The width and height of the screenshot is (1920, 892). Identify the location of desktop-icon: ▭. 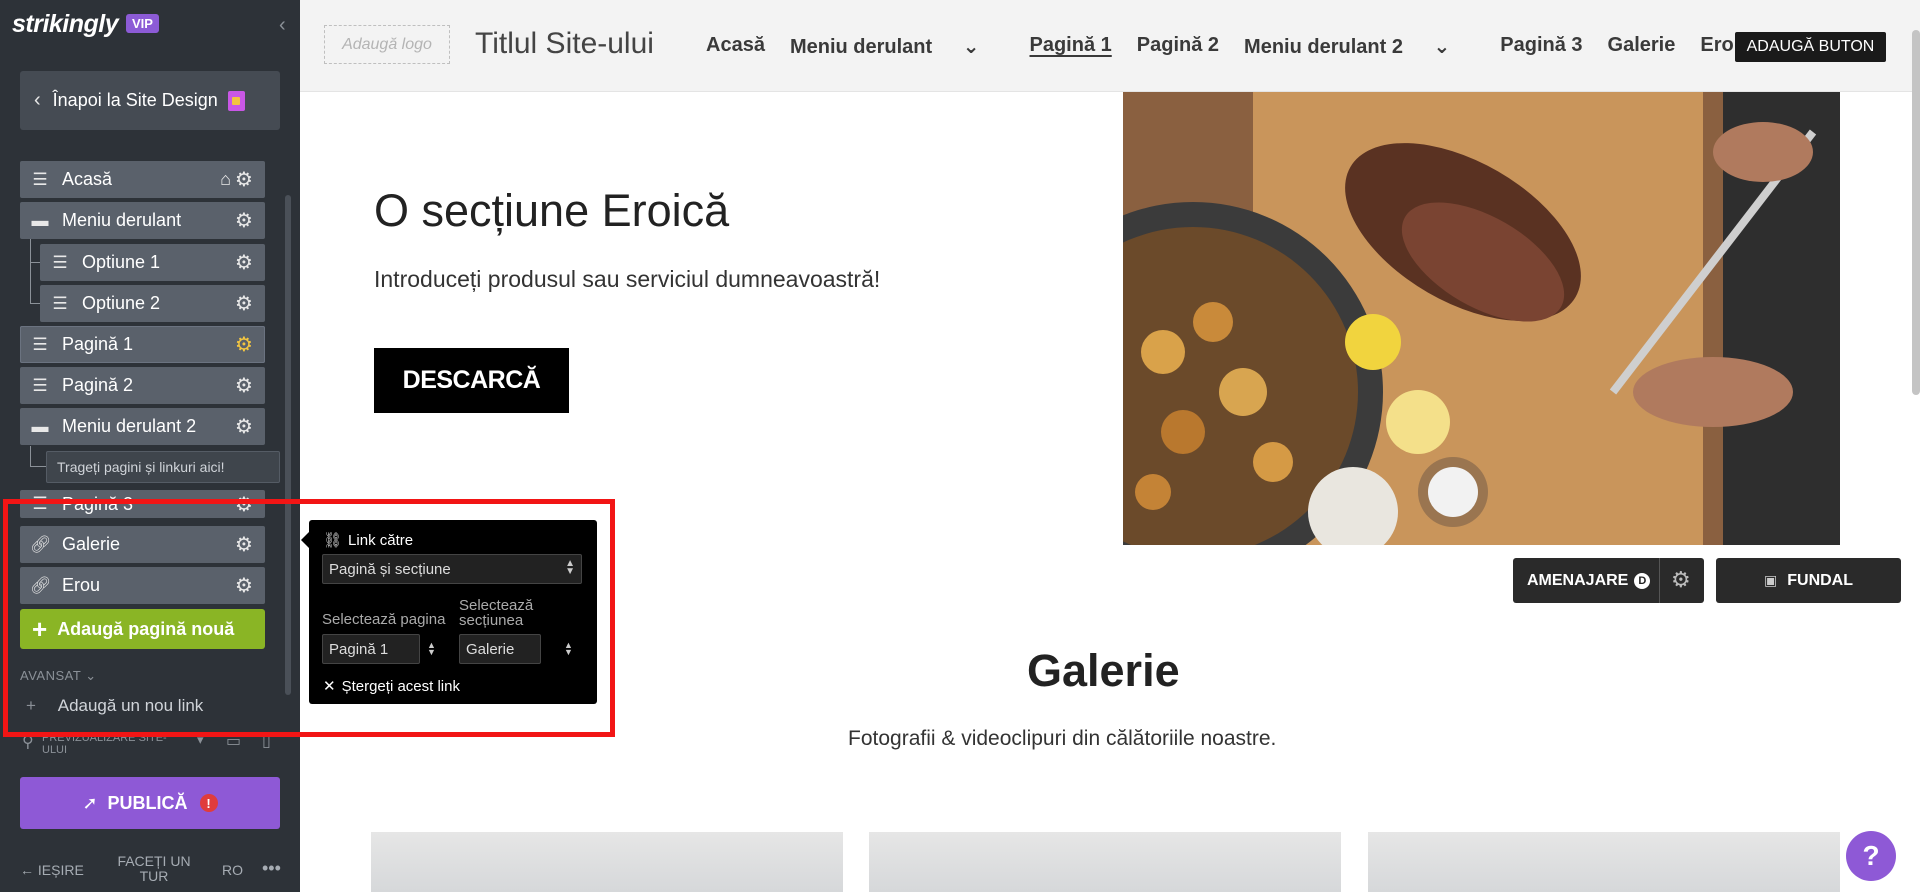
(233, 741).